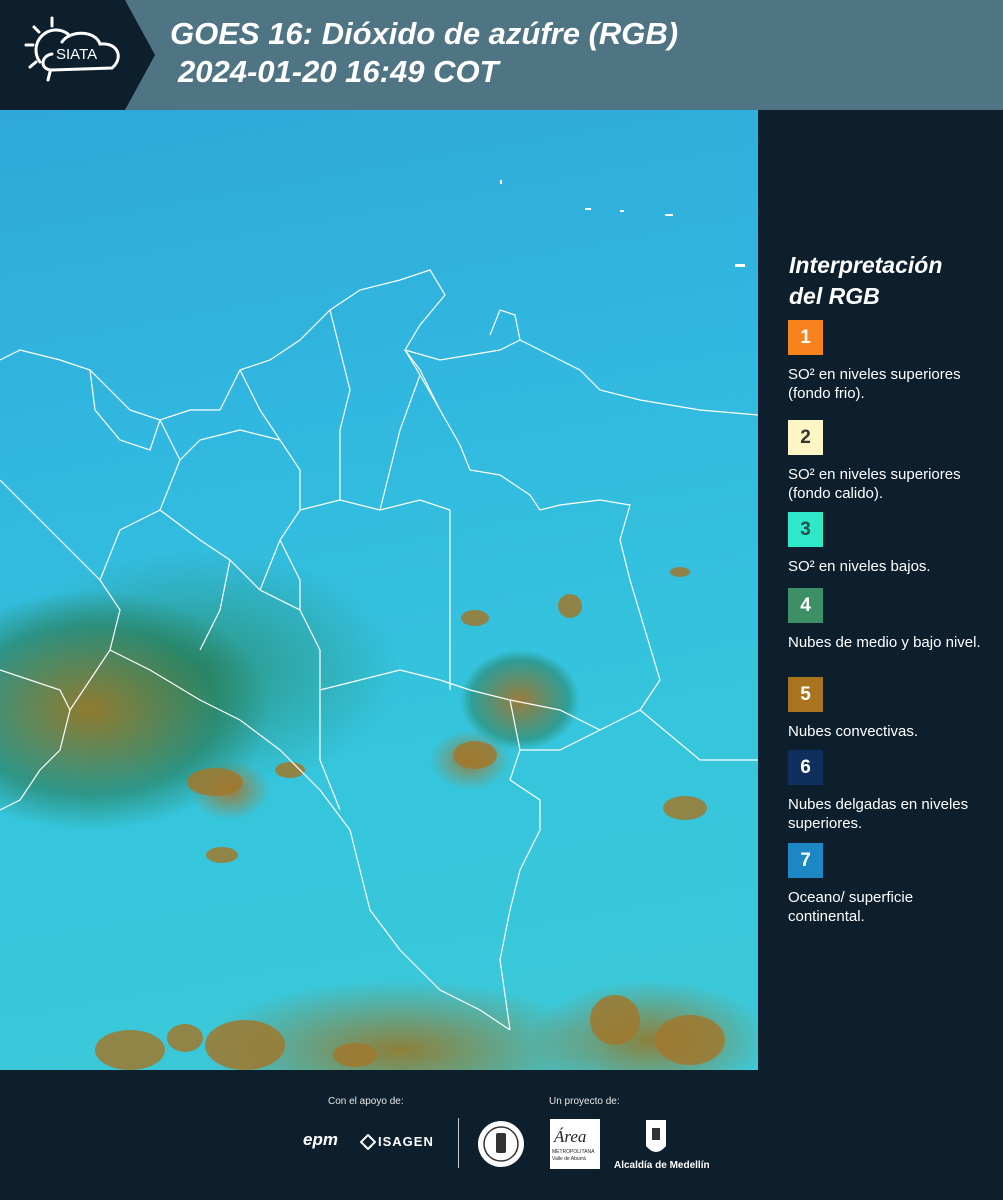 The image size is (1003, 1200). What do you see at coordinates (805, 694) in the screenshot?
I see `legend-swatch: 5` at bounding box center [805, 694].